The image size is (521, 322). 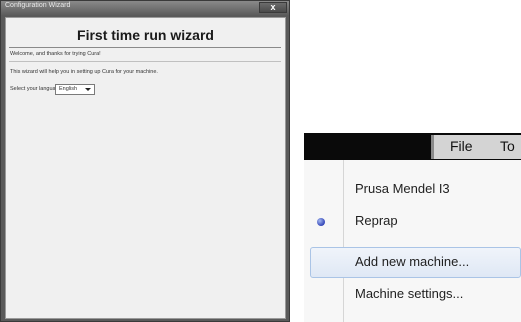 I want to click on close-button: x, so click(x=273, y=7).